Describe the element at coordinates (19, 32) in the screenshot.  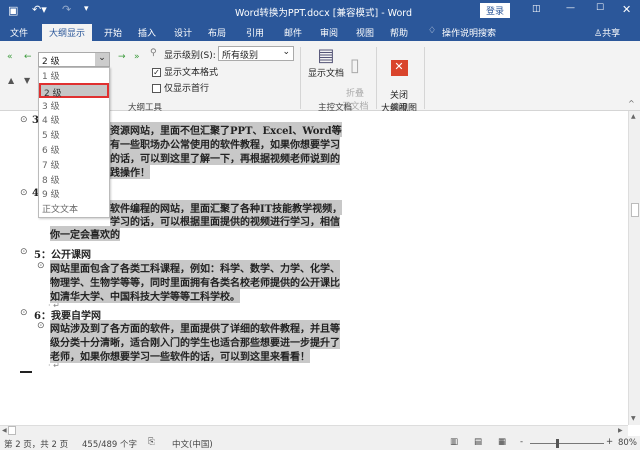
I see `tab-file: 文件` at that location.